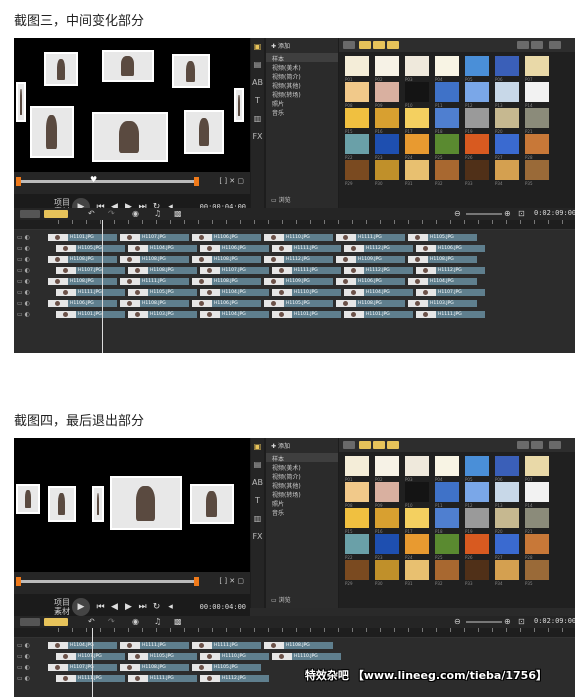 This screenshot has height=697, width=575. I want to click on media-thumbnail: P17, so click(417, 121).